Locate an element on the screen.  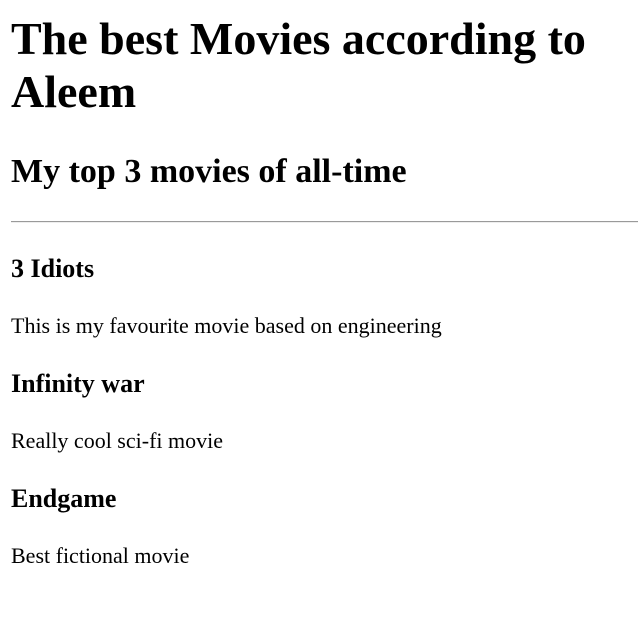
divider is located at coordinates (324, 222).